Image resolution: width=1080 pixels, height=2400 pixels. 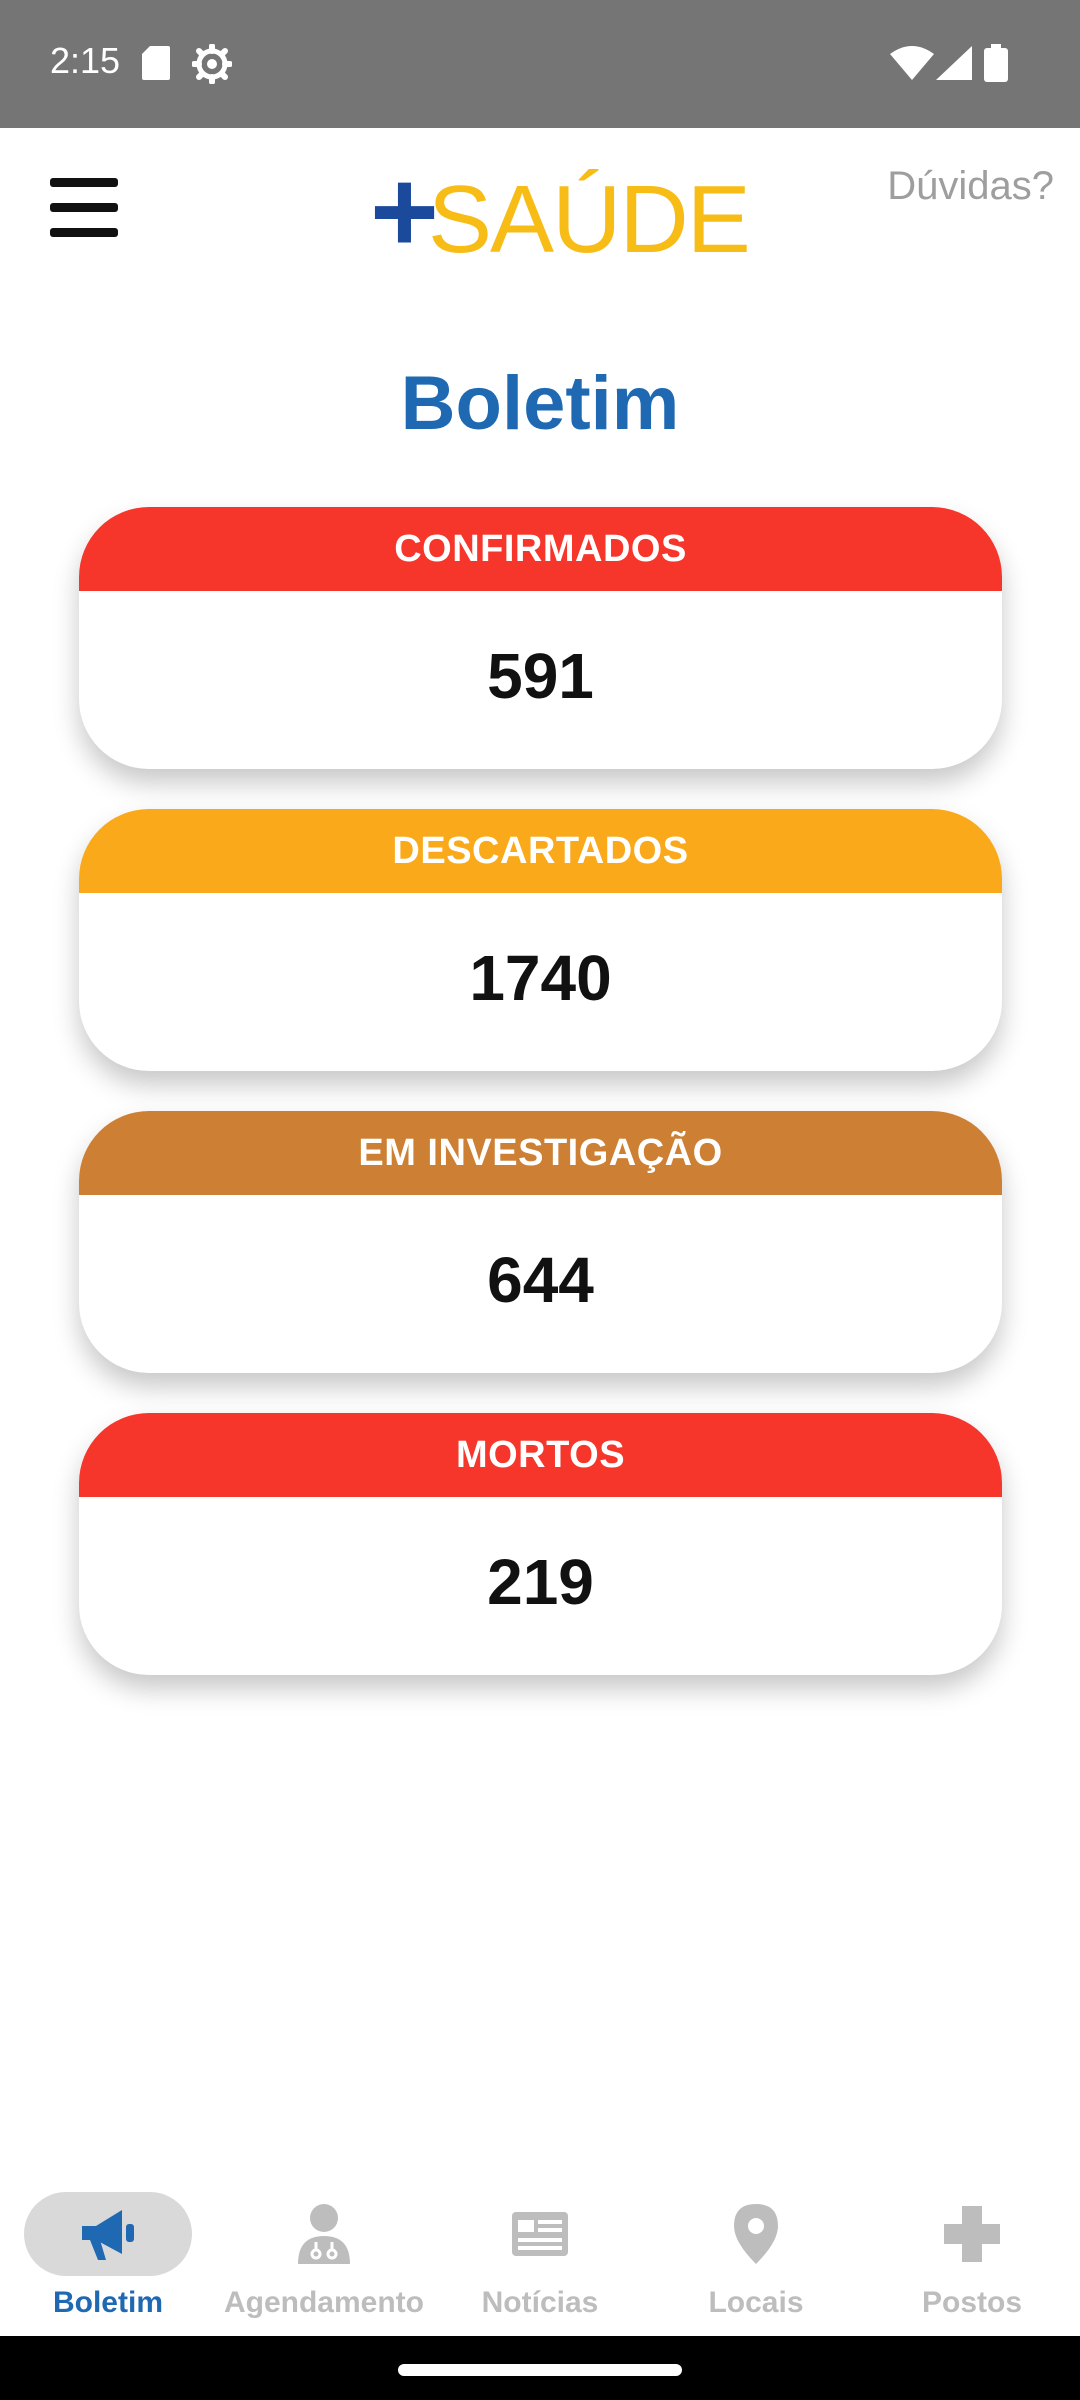 I want to click on card-mortos: MORTOS 219, so click(x=540, y=1544).